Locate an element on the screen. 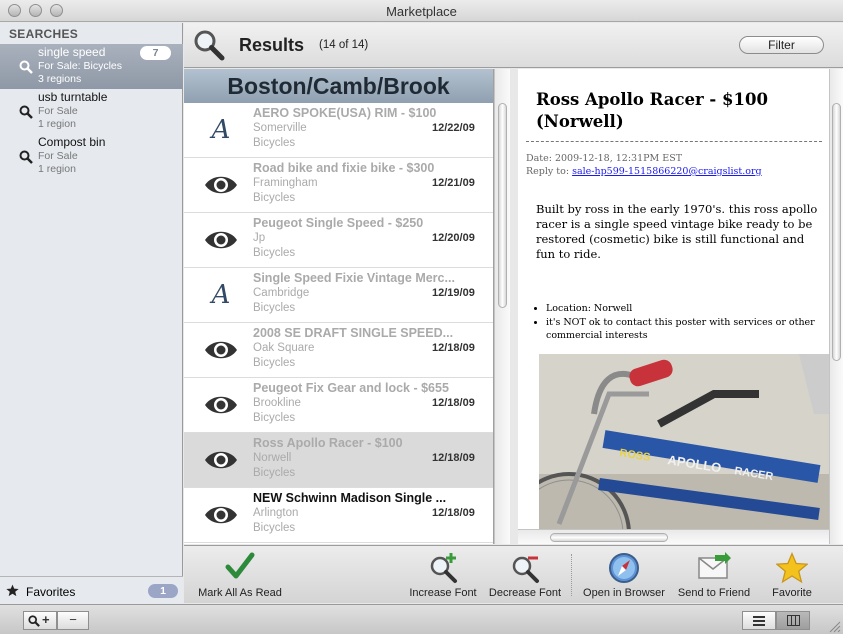 The image size is (843, 634). title-bar: Marketplace is located at coordinates (421, 11).